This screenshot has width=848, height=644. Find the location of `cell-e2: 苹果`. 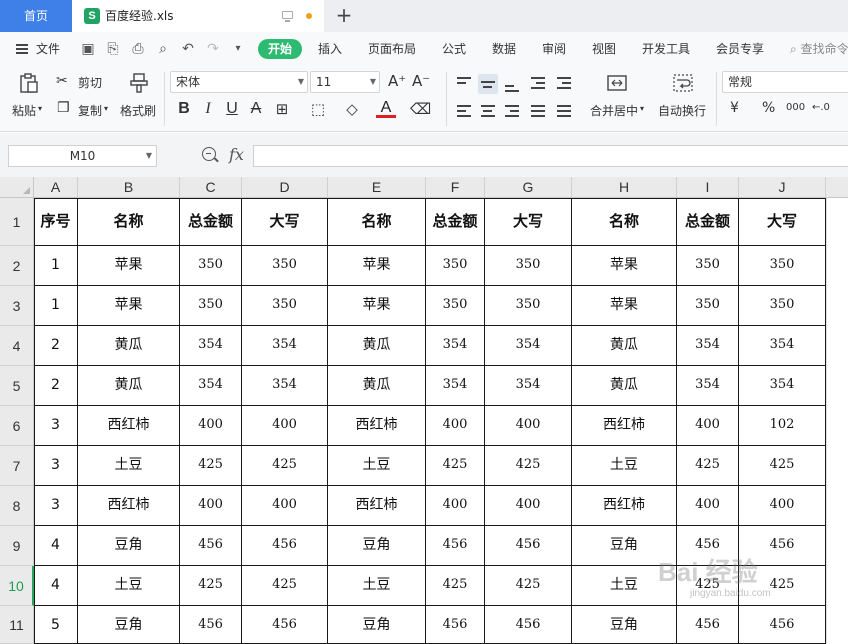

cell-e2: 苹果 is located at coordinates (377, 266).